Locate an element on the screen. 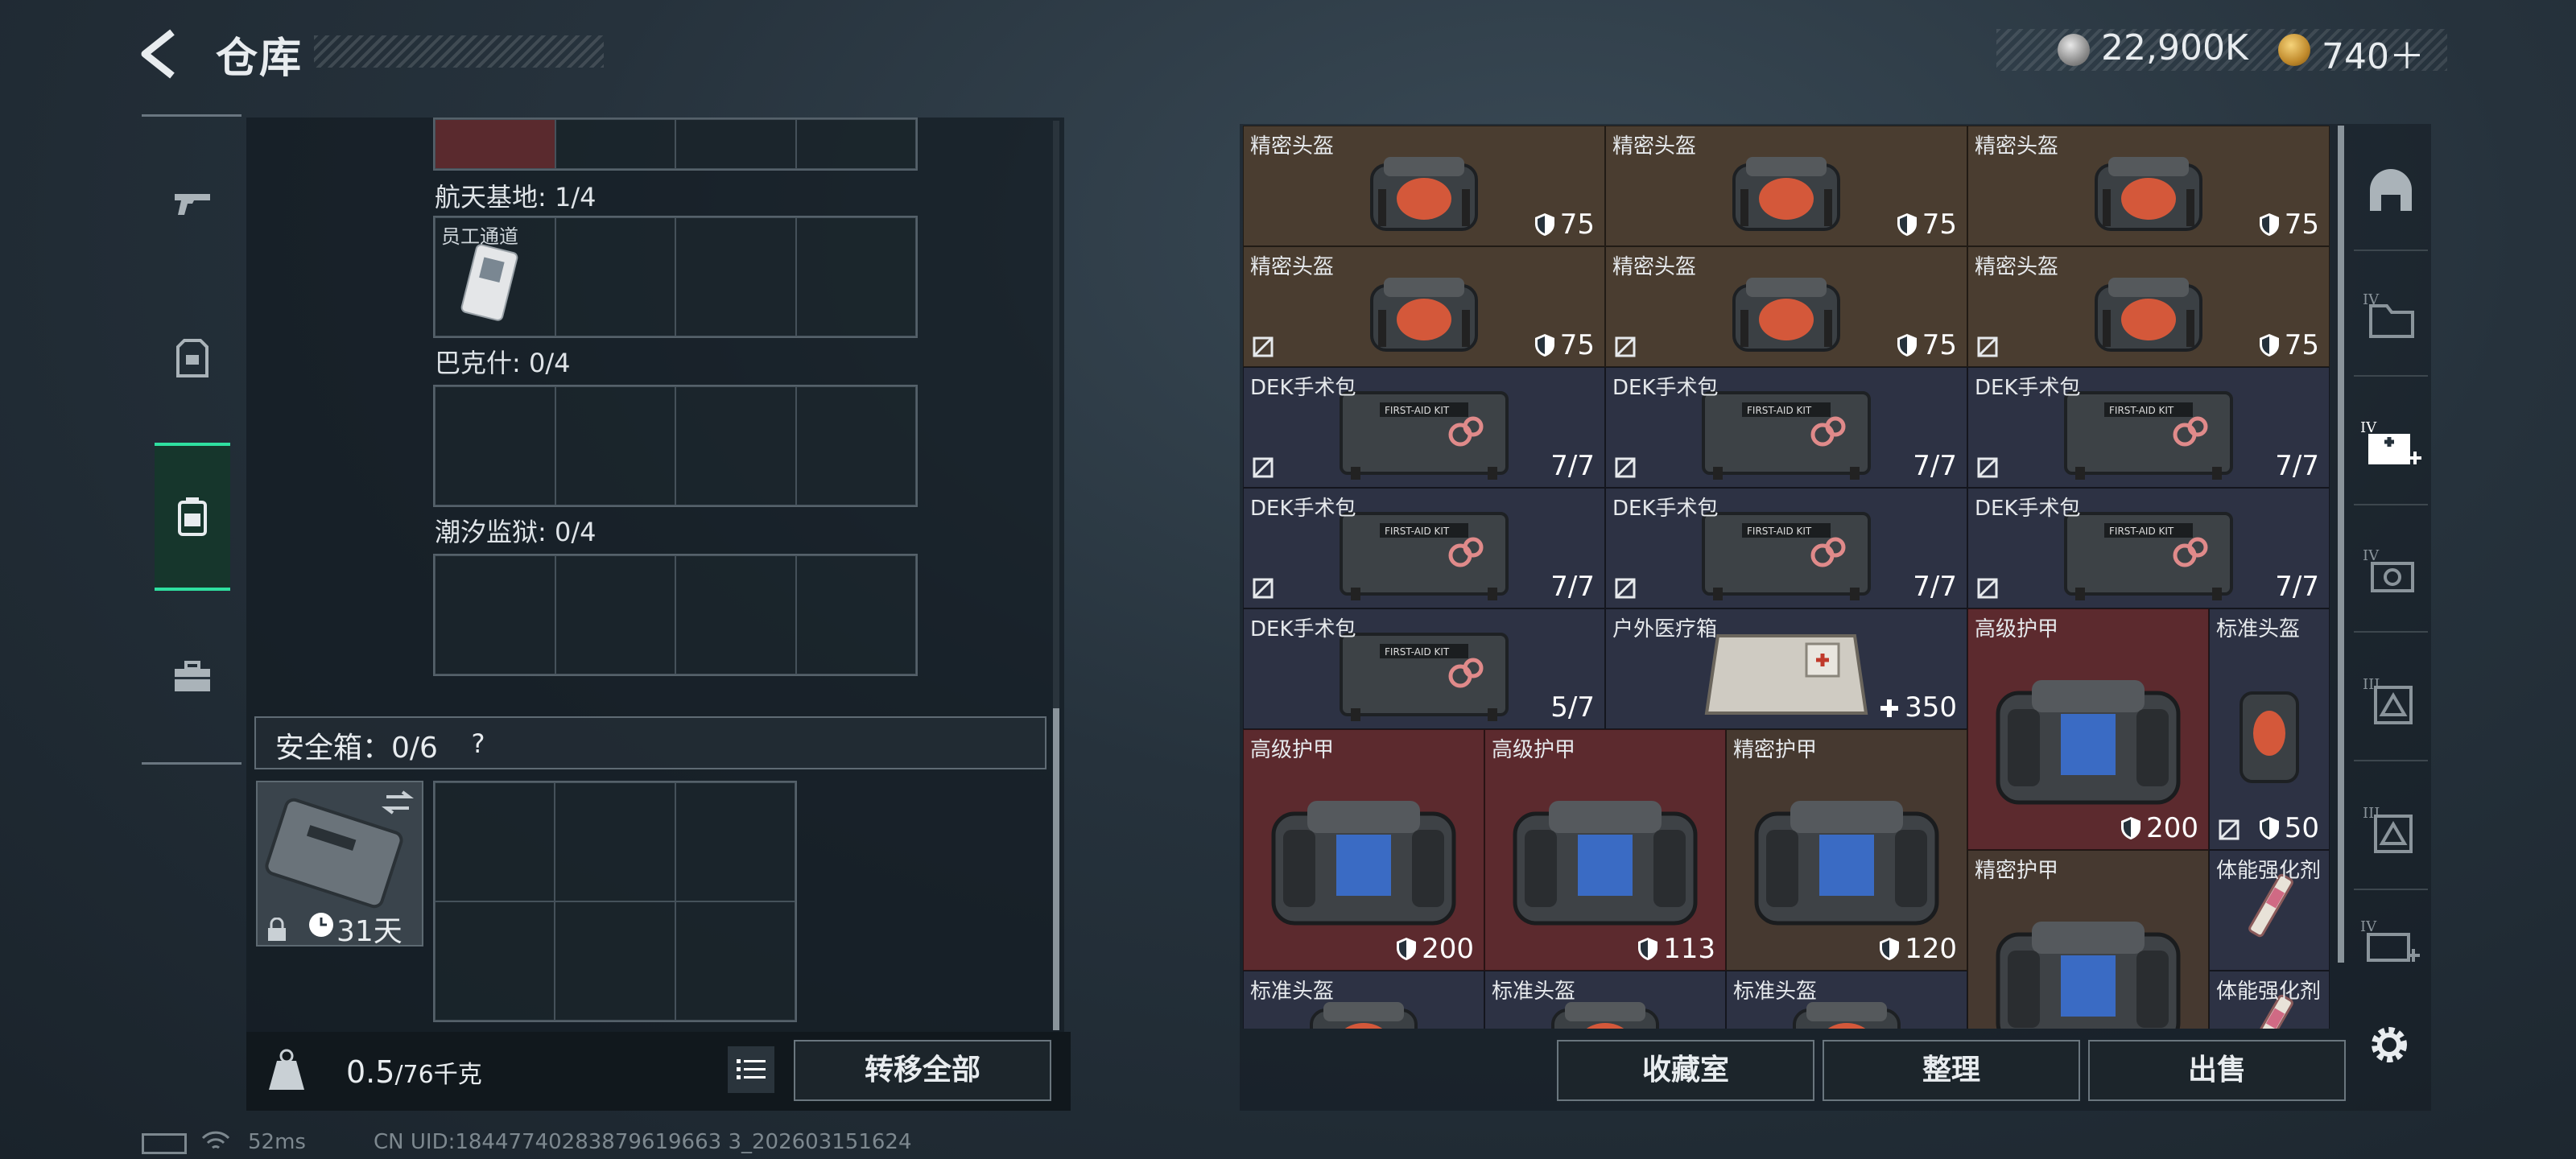 This screenshot has width=2576, height=1159. tier-iv-folder-tab: IV is located at coordinates (2391, 316).